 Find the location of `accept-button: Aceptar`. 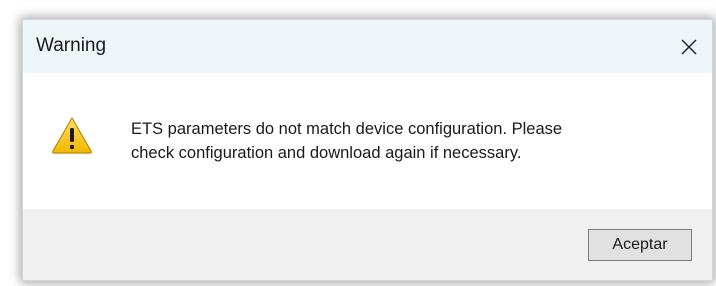

accept-button: Aceptar is located at coordinates (640, 245).